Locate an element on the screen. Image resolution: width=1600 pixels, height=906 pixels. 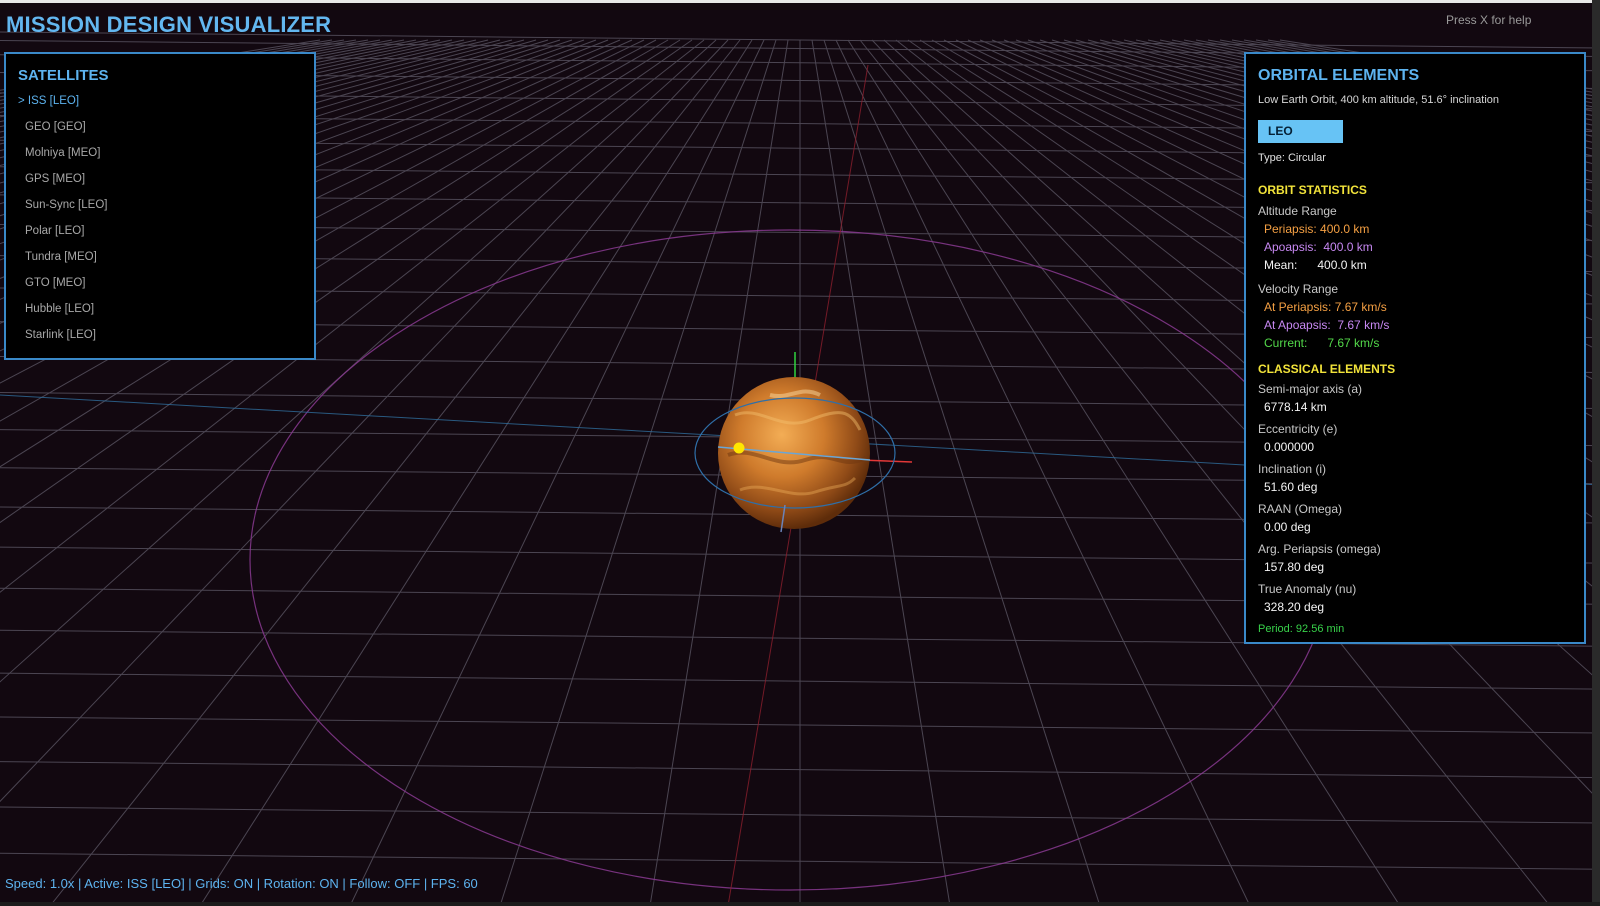
satellite-item-iss: > ISS [LEO] is located at coordinates (62, 105).